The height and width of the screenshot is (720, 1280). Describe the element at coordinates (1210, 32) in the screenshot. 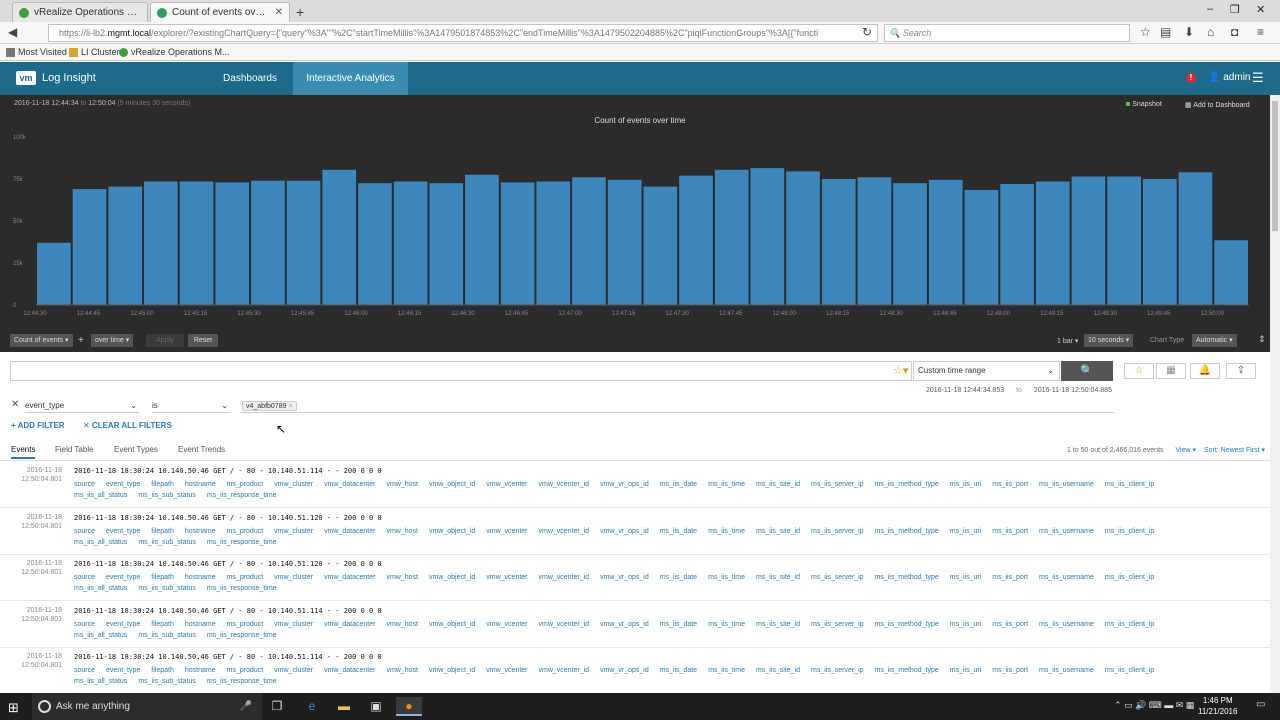

I see `home-icon: ⌂` at that location.